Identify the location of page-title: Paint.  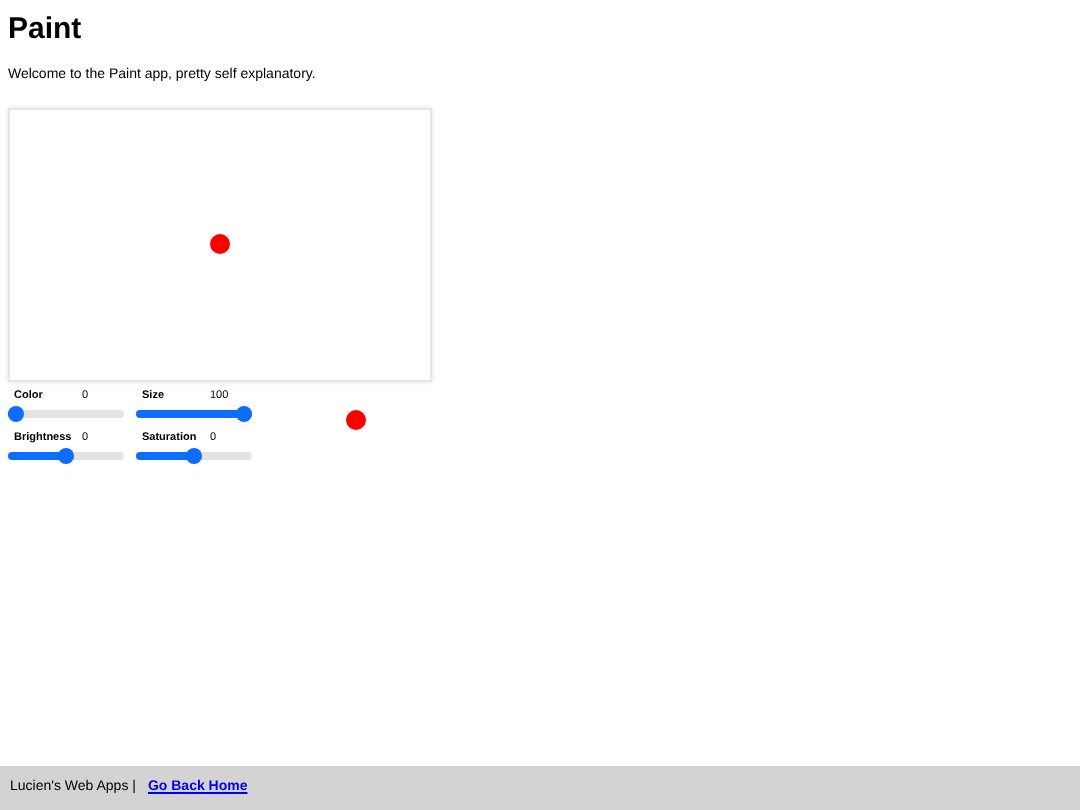
(46, 30).